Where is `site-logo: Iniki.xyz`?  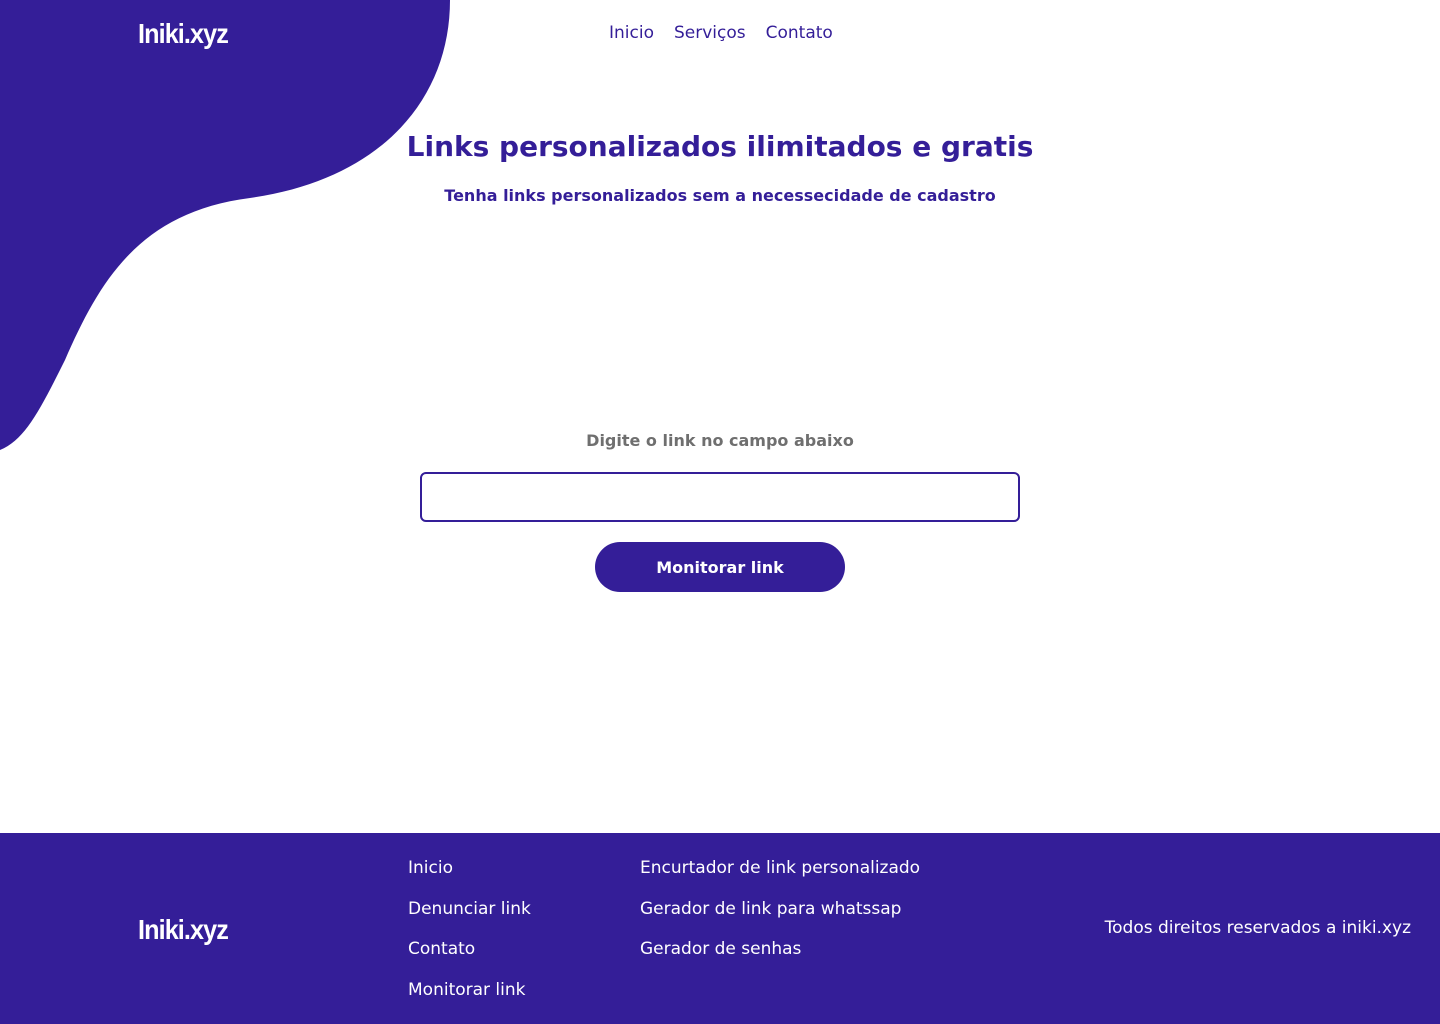
site-logo: Iniki.xyz is located at coordinates (183, 34).